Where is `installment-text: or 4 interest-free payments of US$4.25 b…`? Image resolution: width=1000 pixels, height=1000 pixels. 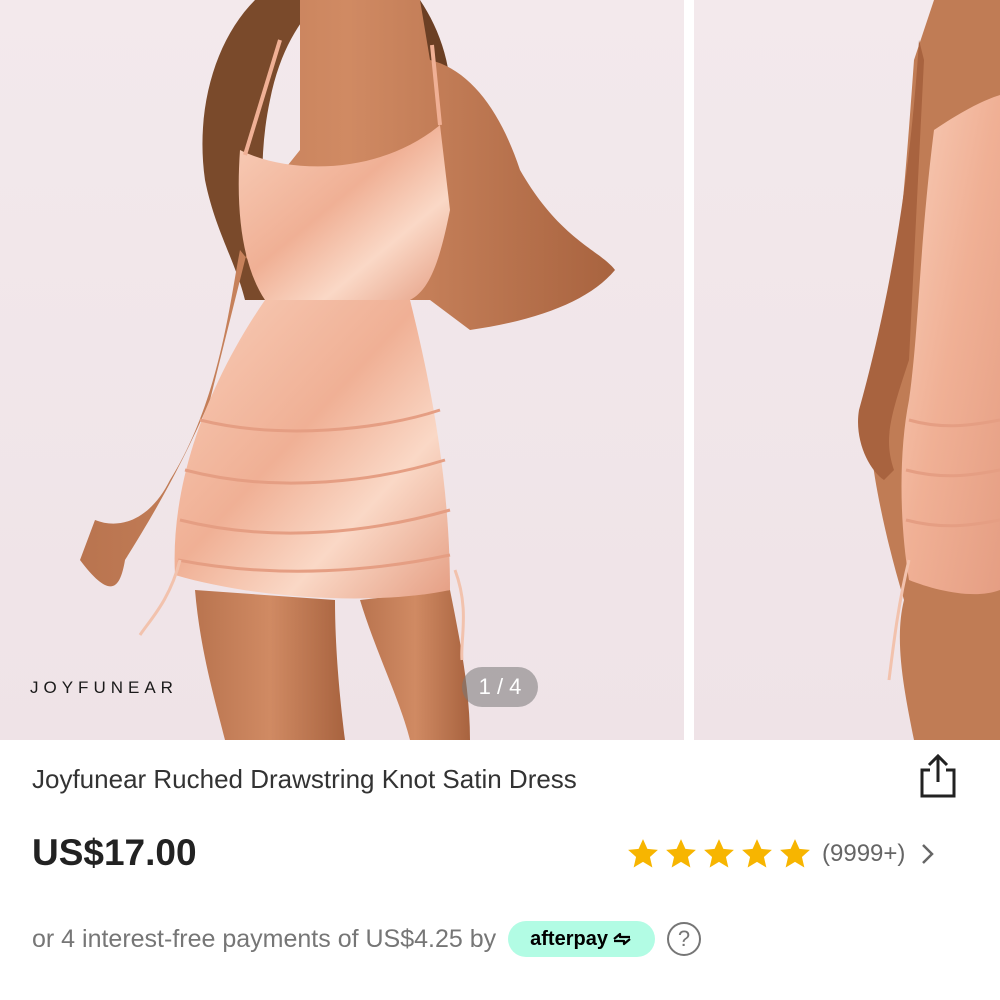 installment-text: or 4 interest-free payments of US$4.25 b… is located at coordinates (264, 938).